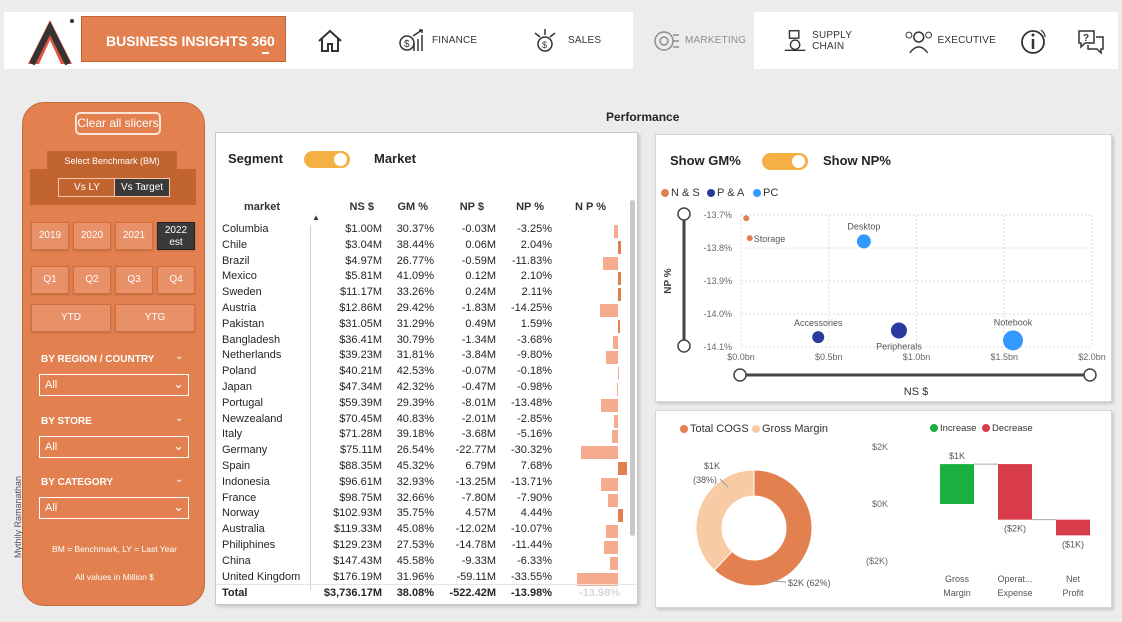 This screenshot has height=622, width=1122. I want to click on quarter-q2-button: Q2, so click(92, 280).